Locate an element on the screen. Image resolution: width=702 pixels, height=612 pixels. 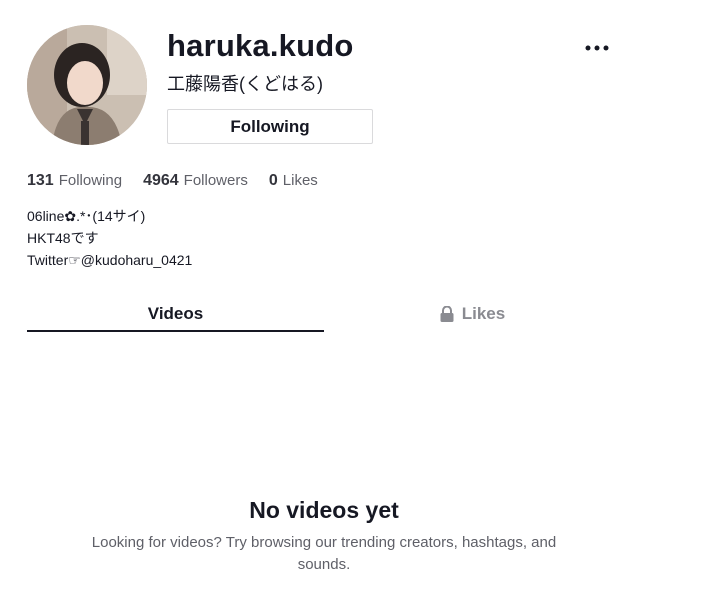
followers-stat: 4964 Followers is located at coordinates (195, 181).